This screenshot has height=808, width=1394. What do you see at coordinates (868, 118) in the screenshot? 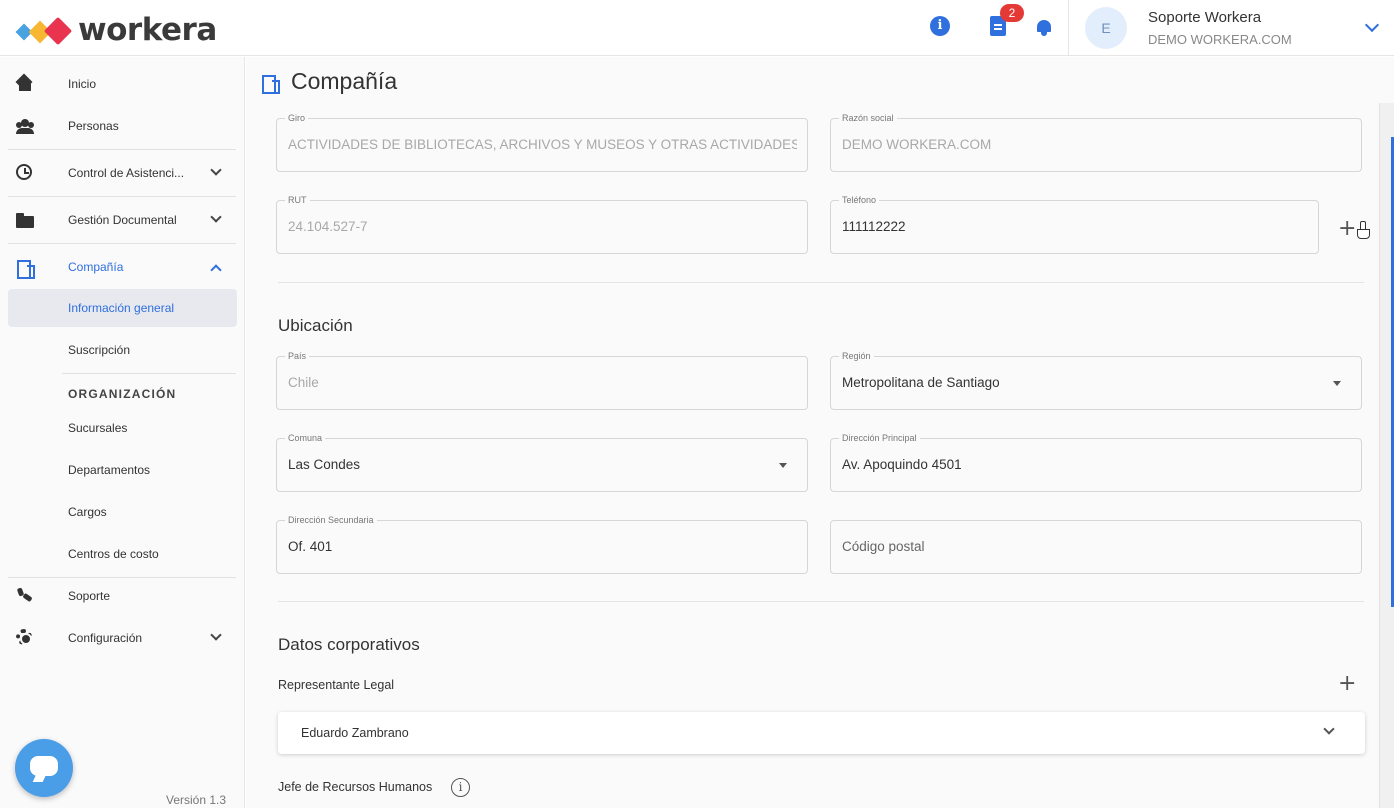
I see `field-label: Razón social` at bounding box center [868, 118].